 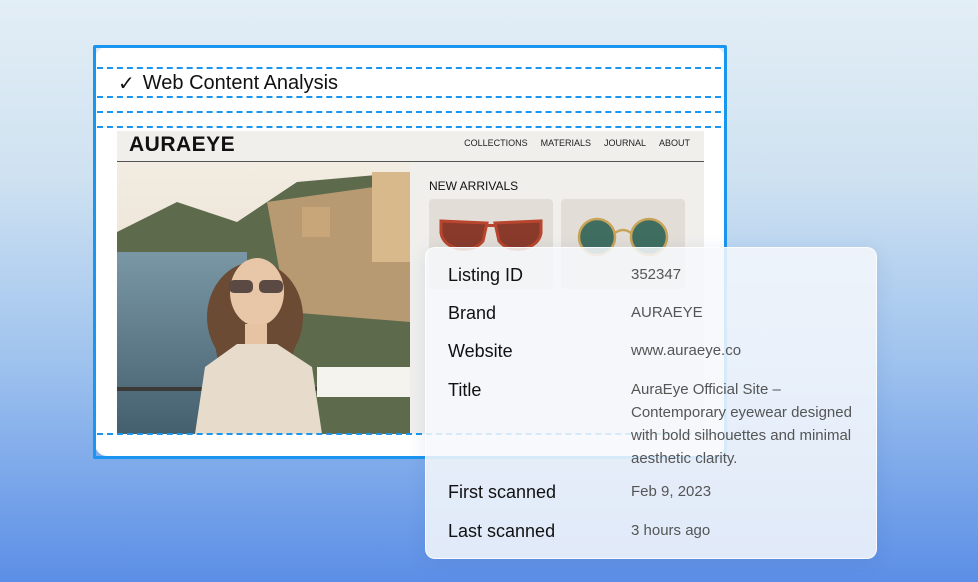 What do you see at coordinates (667, 312) in the screenshot?
I see `detail-value: AURAEYE` at bounding box center [667, 312].